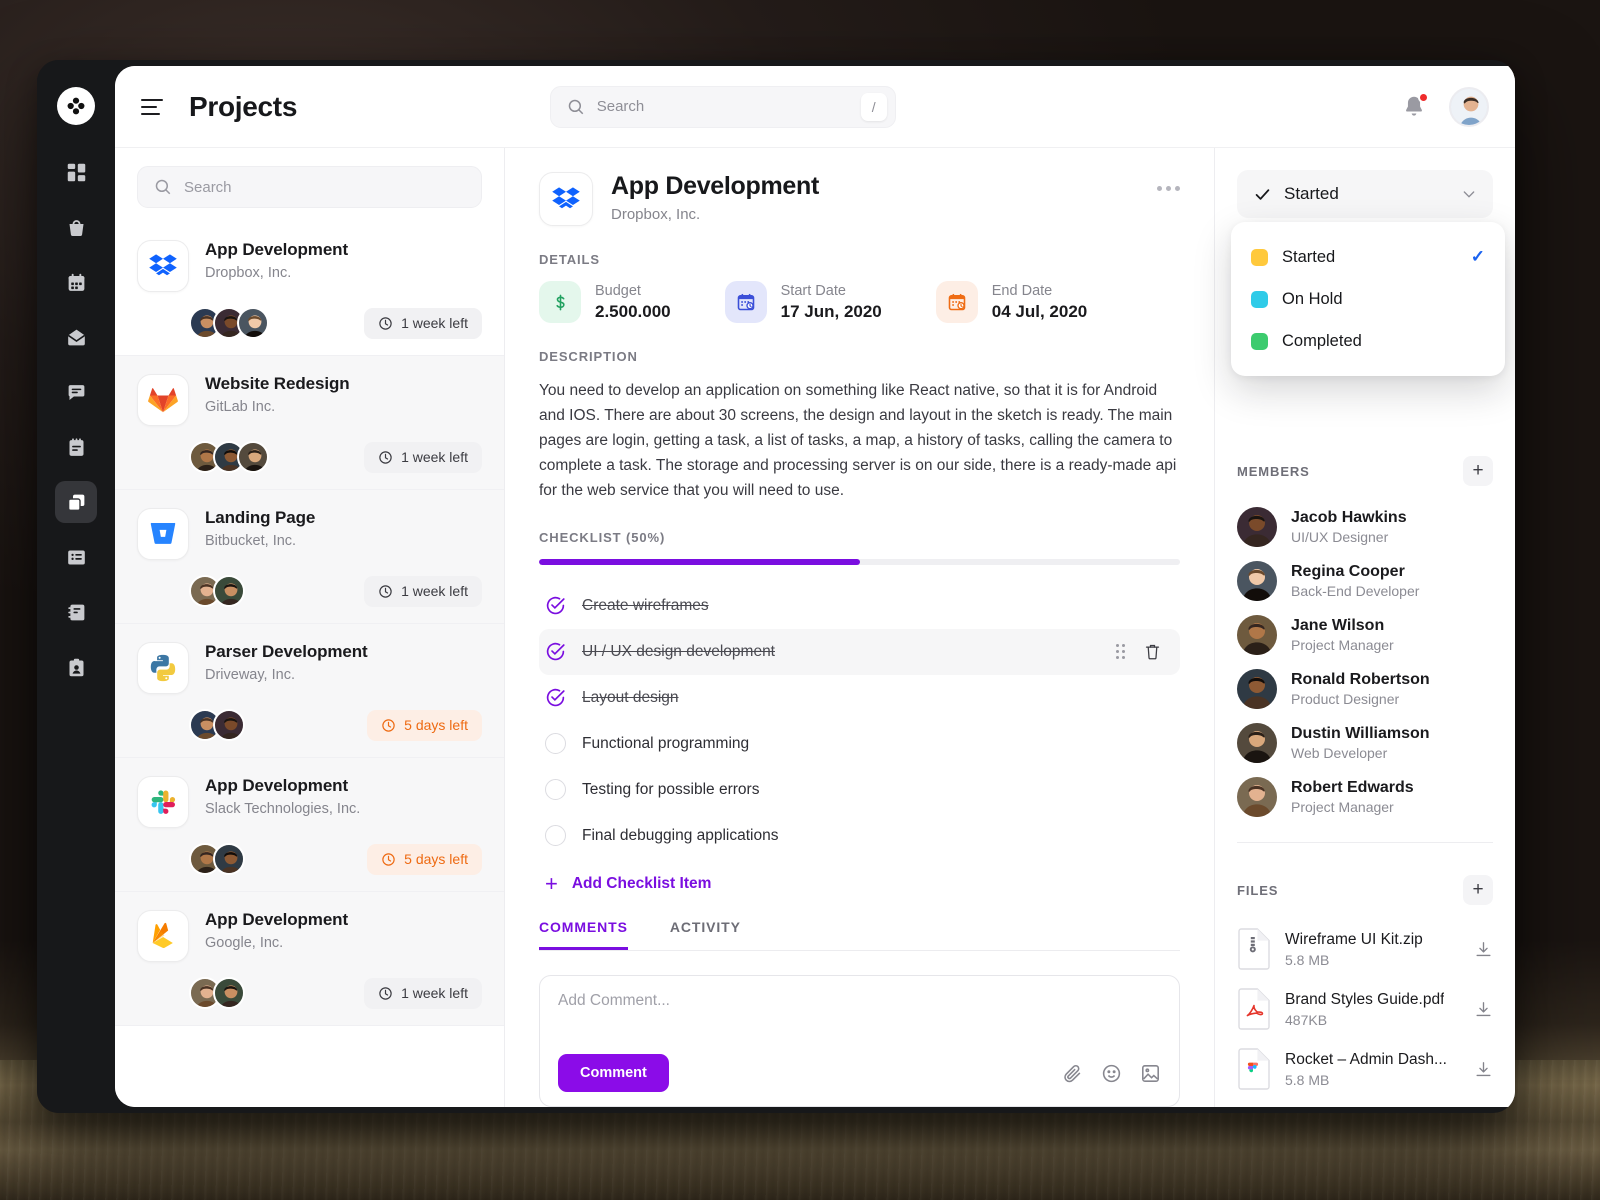  What do you see at coordinates (309, 289) in the screenshot?
I see `project-list-item: App Development Dropbox, Inc. 1 week left` at bounding box center [309, 289].